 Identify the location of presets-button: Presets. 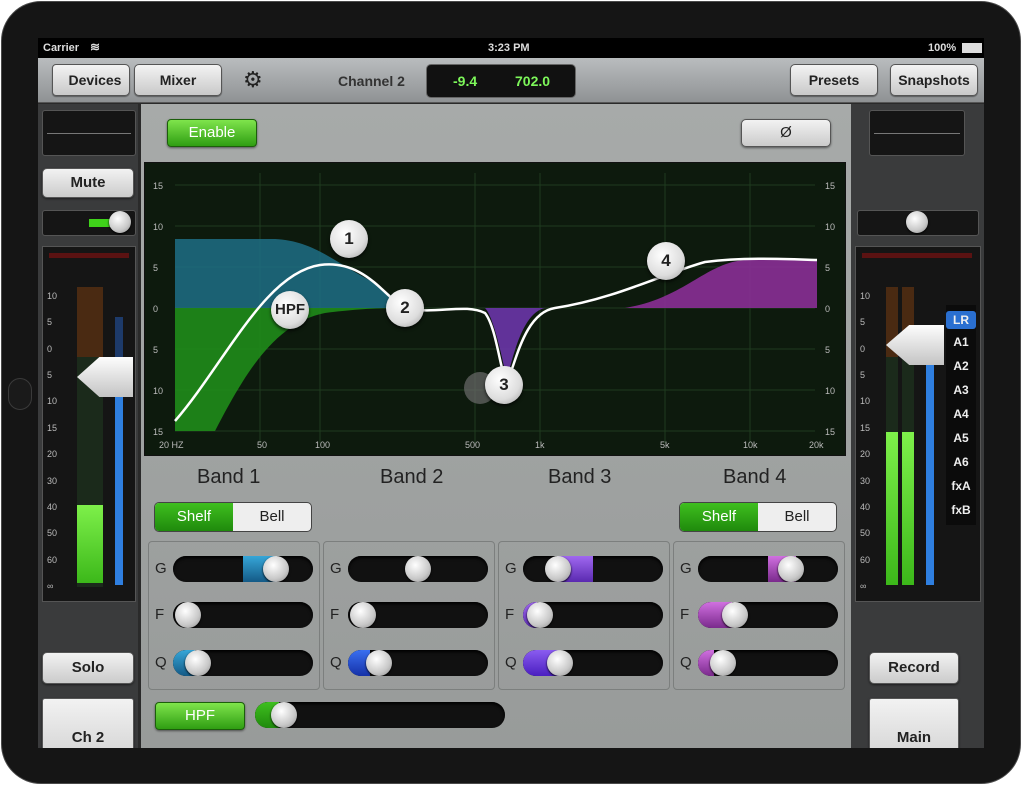
(834, 80).